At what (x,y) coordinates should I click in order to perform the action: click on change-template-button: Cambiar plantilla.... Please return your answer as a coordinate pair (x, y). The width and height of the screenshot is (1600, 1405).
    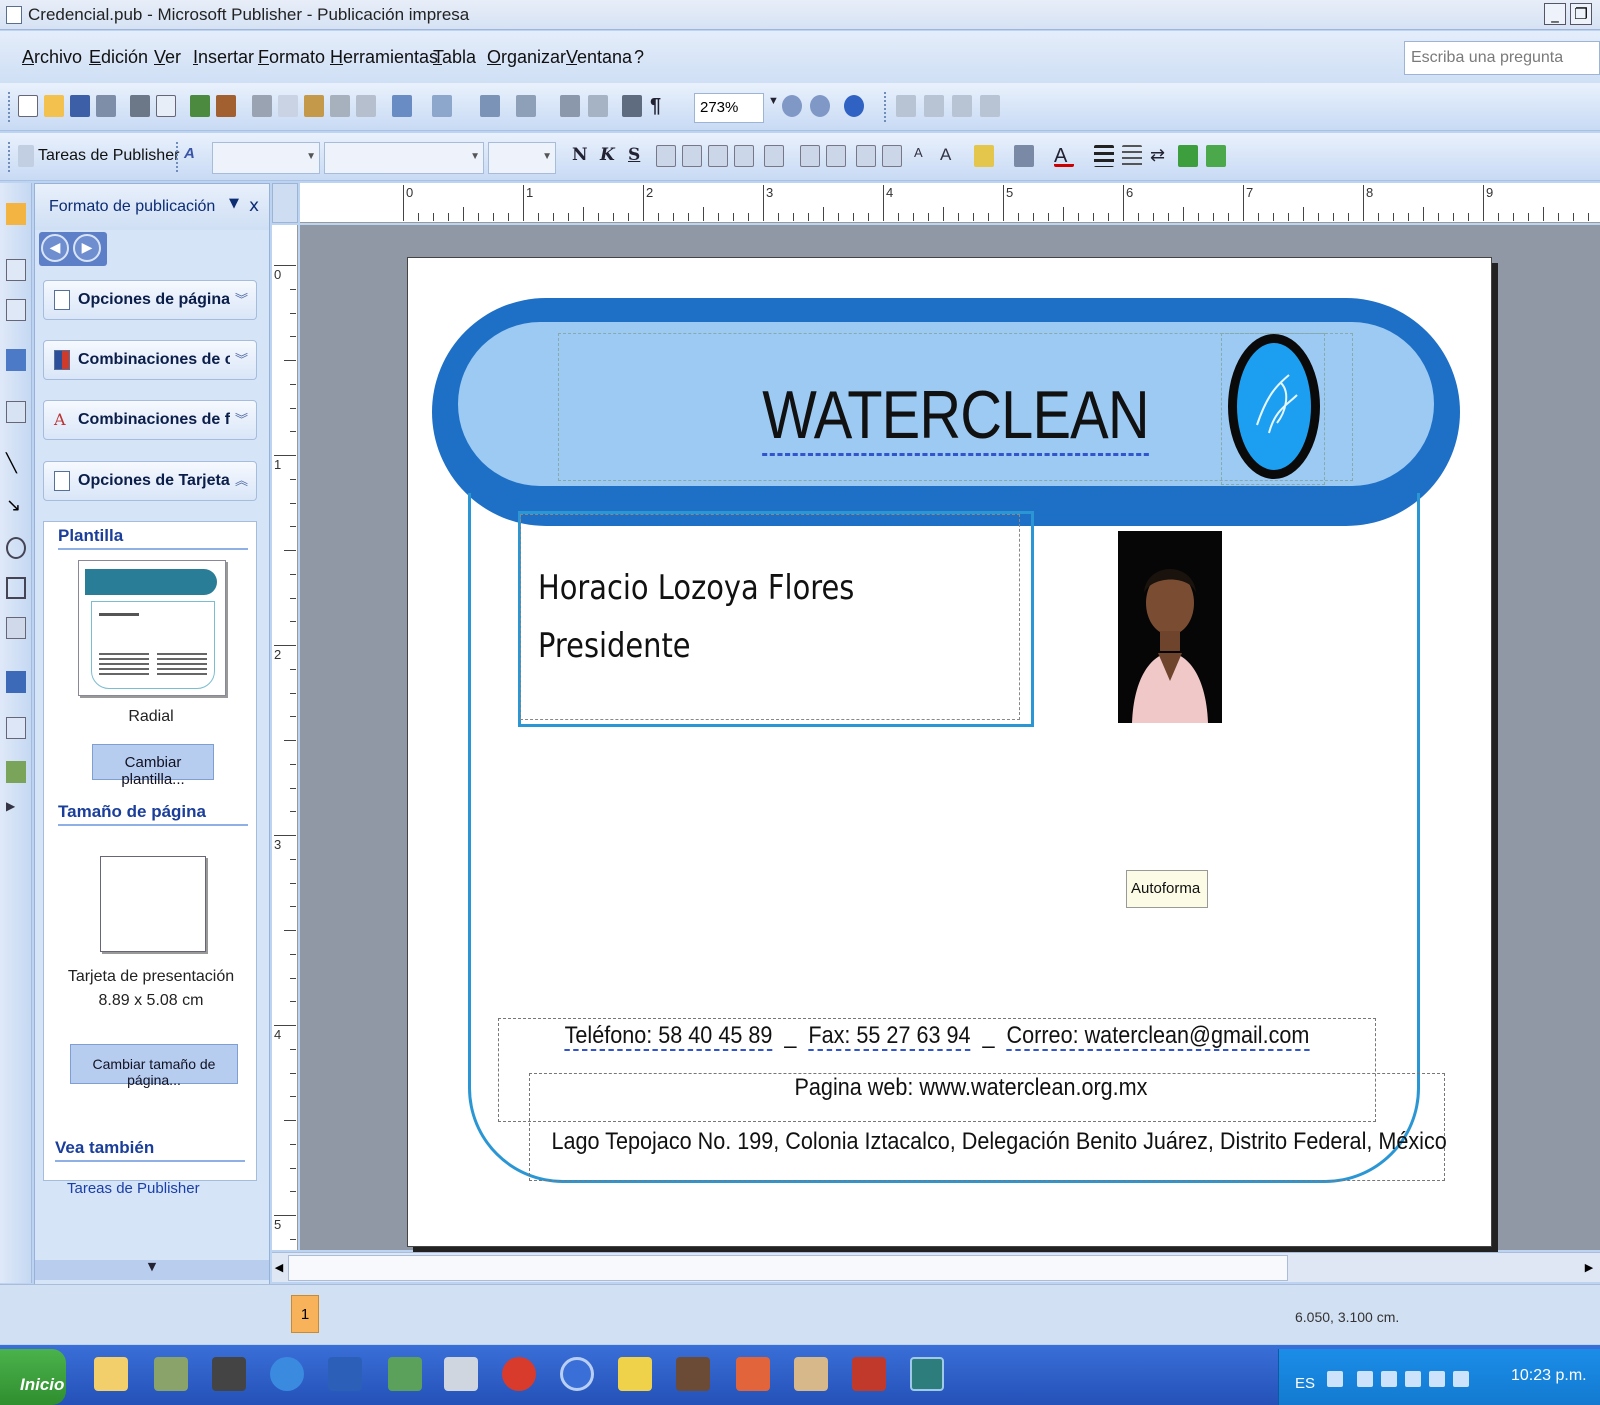
    Looking at the image, I should click on (153, 766).